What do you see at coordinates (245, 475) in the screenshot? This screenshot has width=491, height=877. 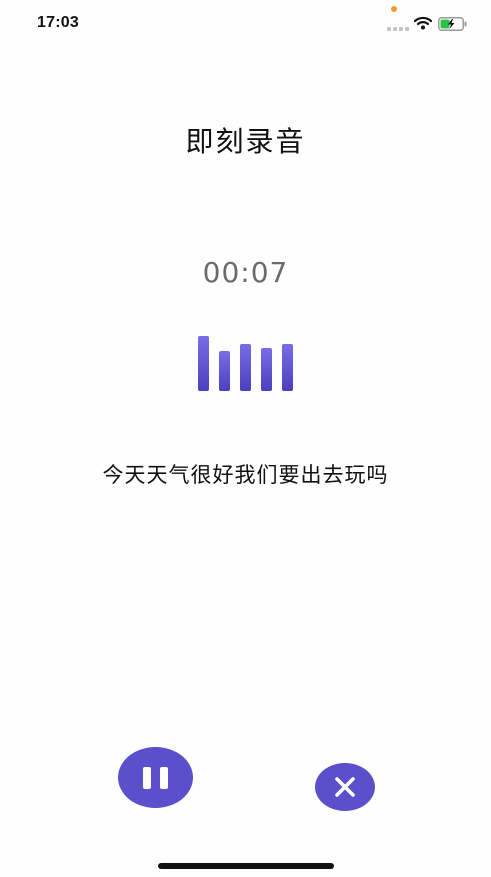 I see `transcript-text: 今天天气很好我们要出去玩吗` at bounding box center [245, 475].